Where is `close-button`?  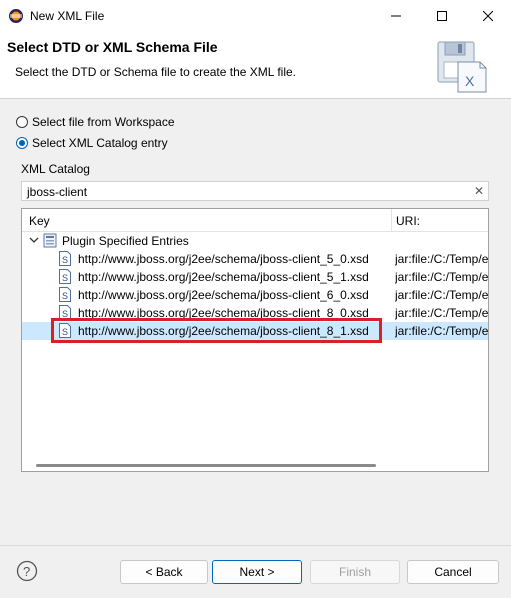
close-button is located at coordinates (488, 16).